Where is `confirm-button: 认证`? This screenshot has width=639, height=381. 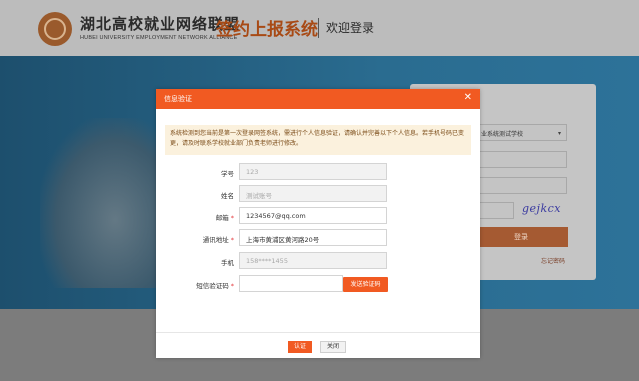 confirm-button: 认证 is located at coordinates (300, 347).